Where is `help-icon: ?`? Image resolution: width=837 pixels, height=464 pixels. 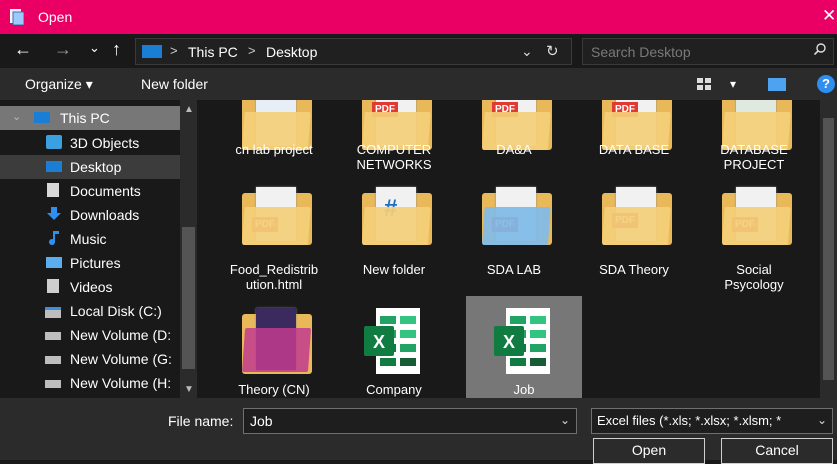
help-icon: ? is located at coordinates (826, 84).